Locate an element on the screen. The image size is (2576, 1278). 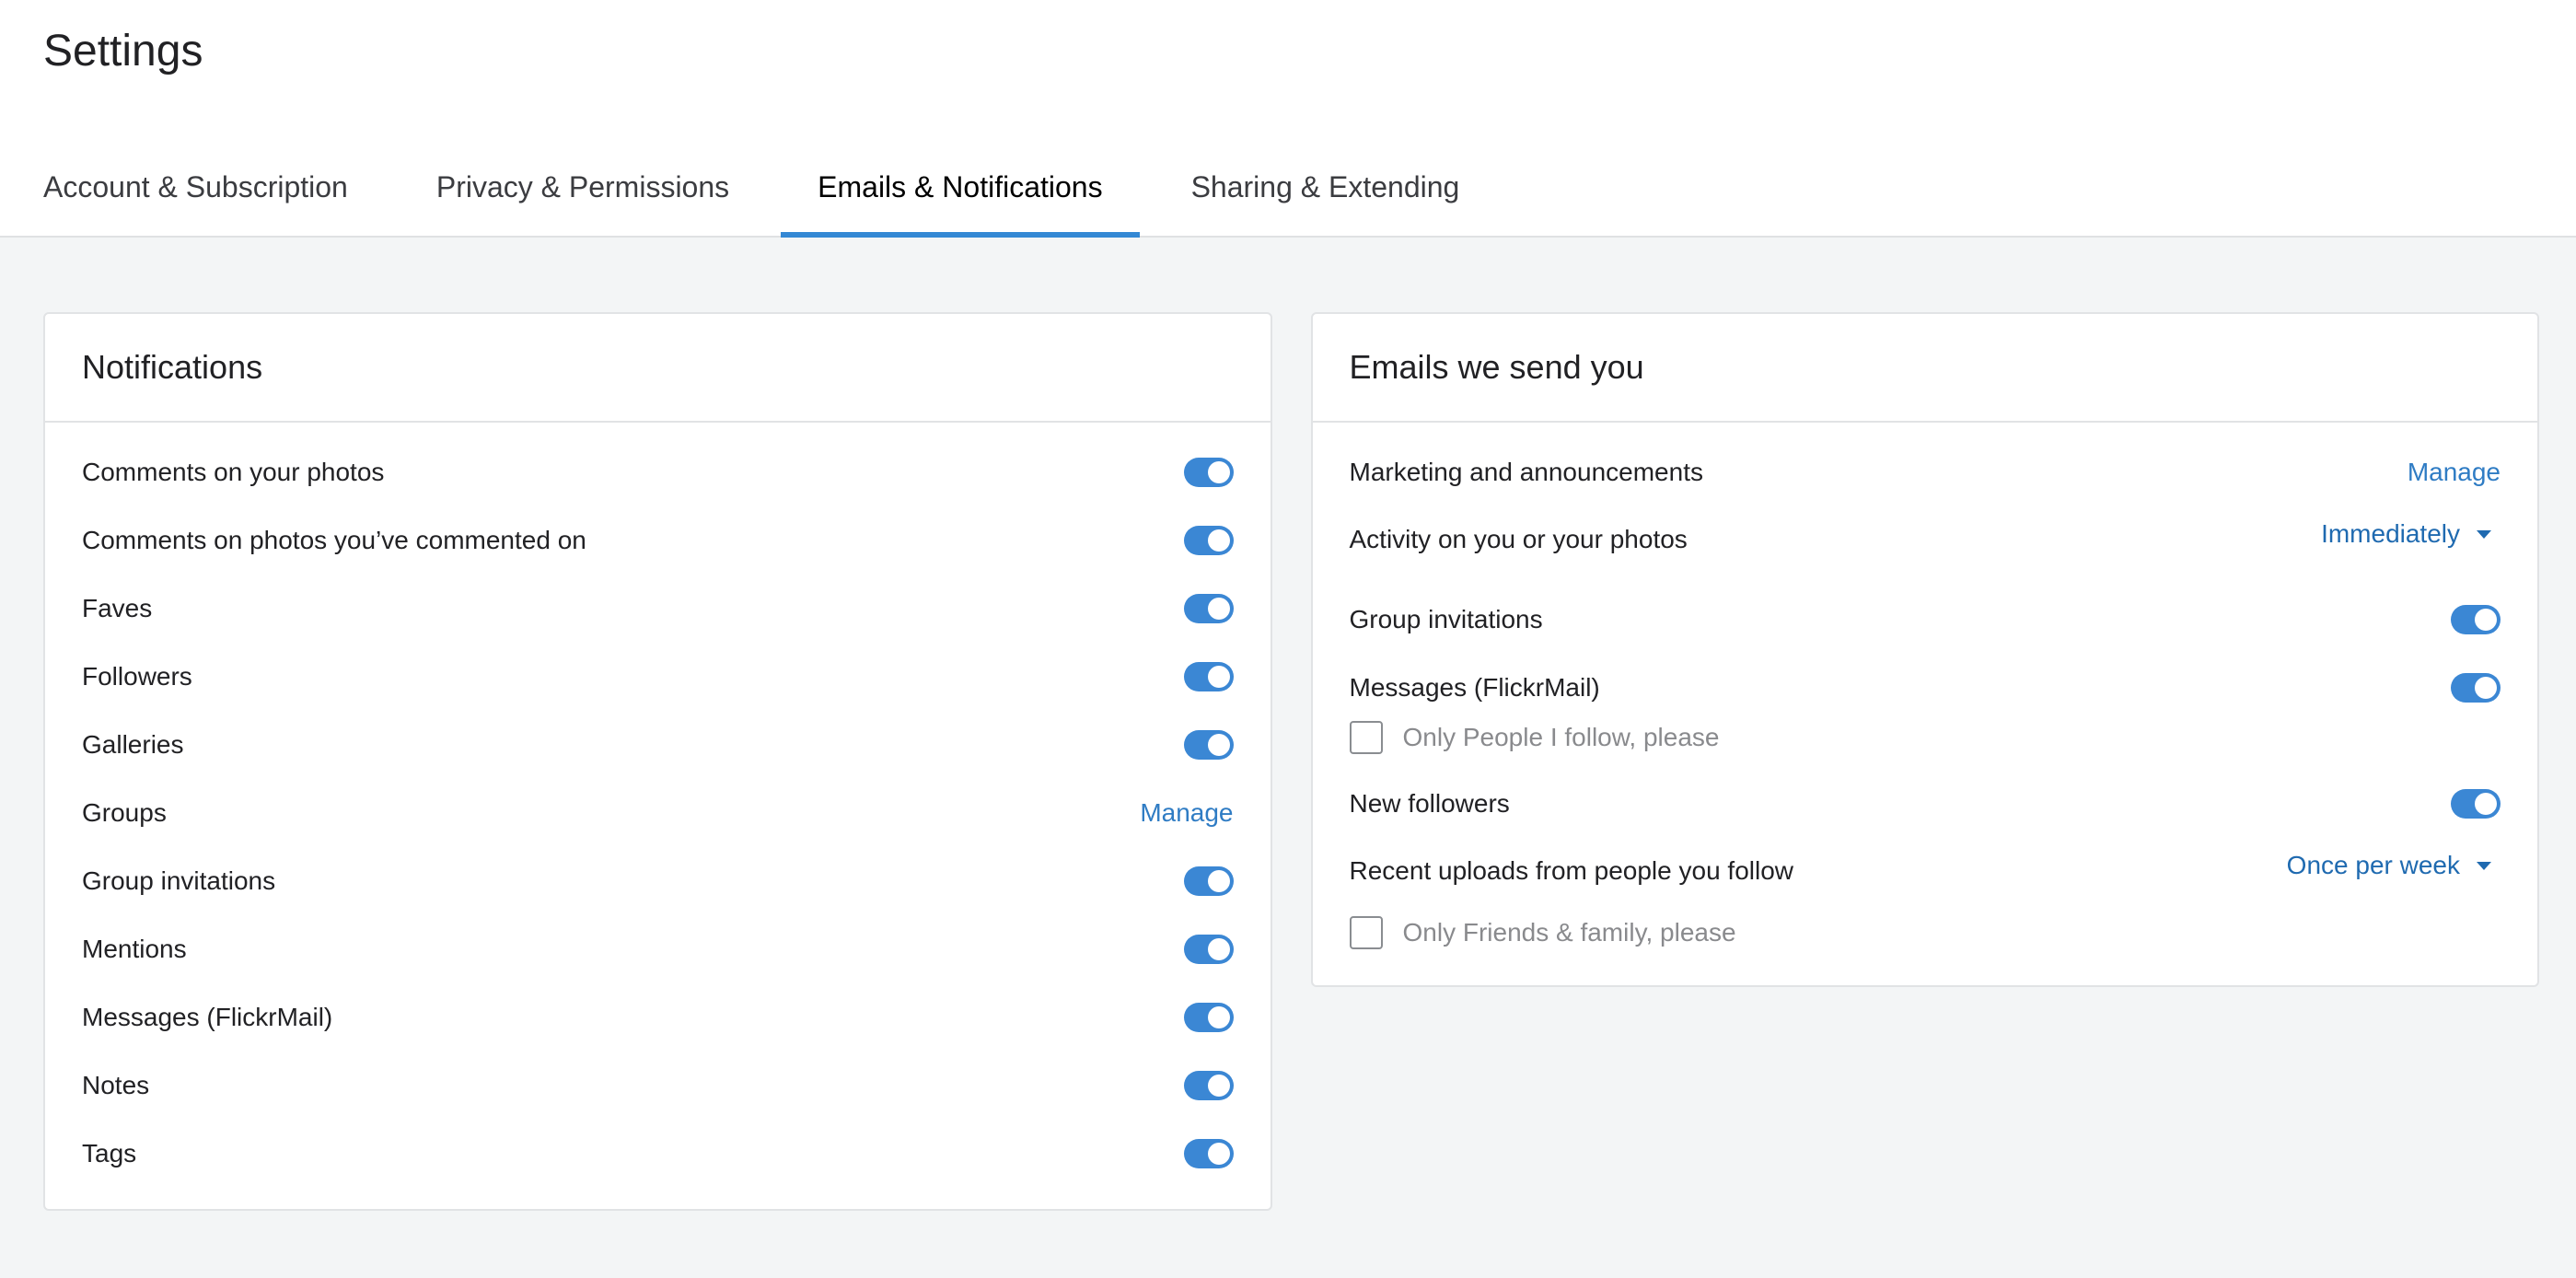
messages-only-following-option: Only People I follow, please is located at coordinates (1925, 737).